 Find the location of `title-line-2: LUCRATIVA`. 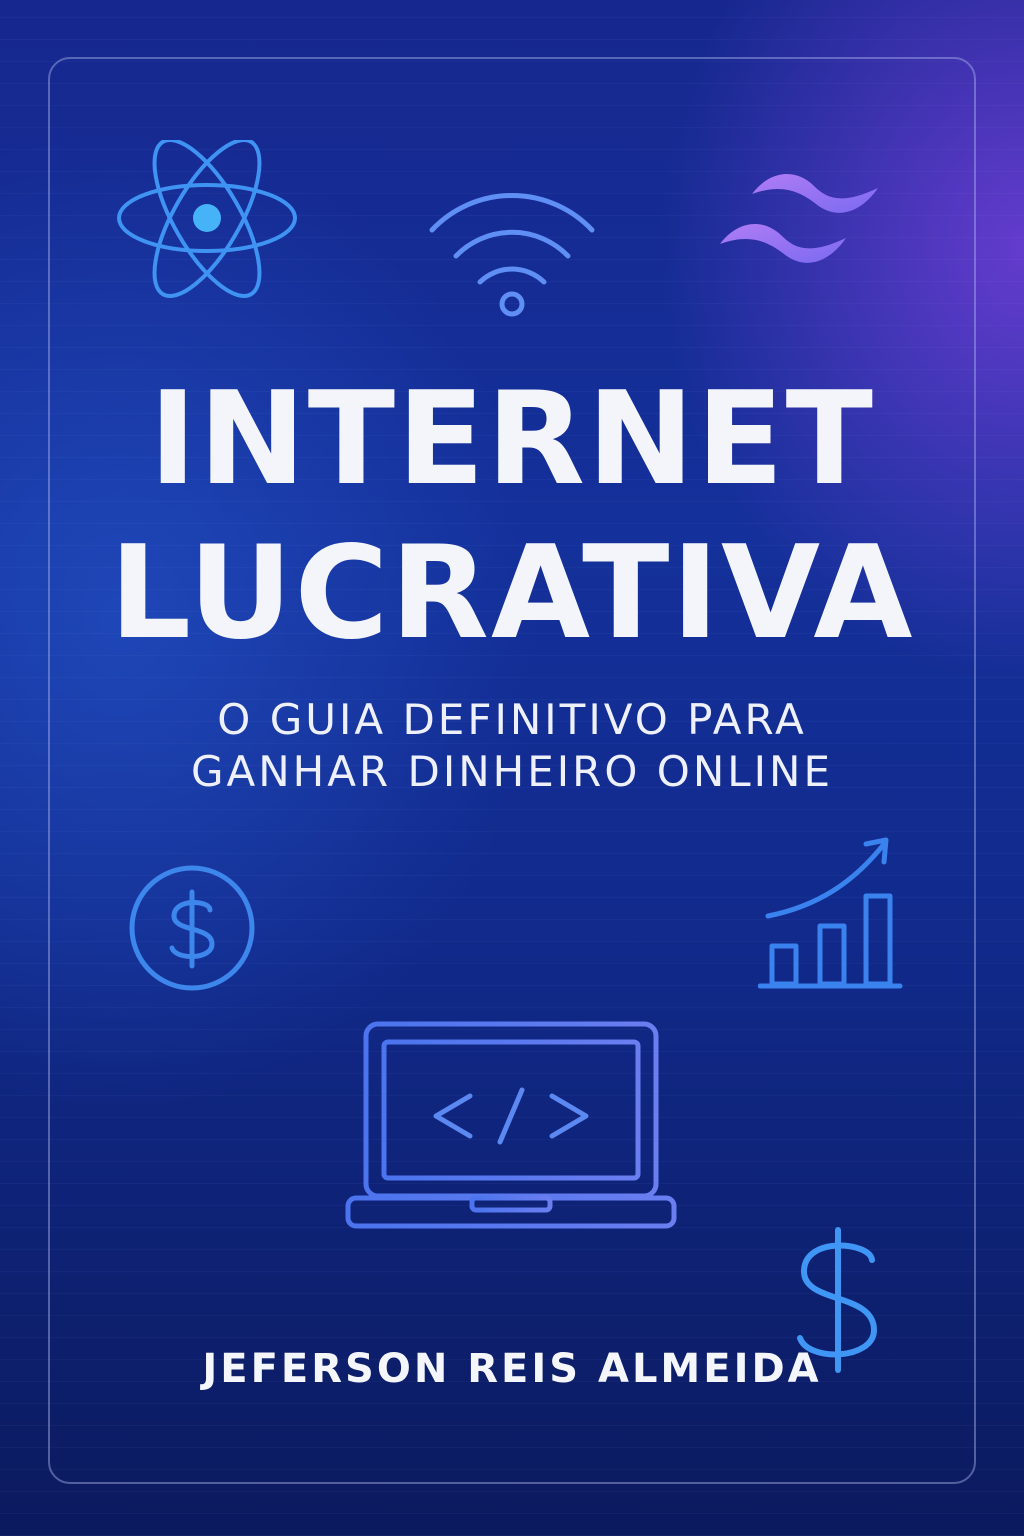

title-line-2: LUCRATIVA is located at coordinates (512, 593).